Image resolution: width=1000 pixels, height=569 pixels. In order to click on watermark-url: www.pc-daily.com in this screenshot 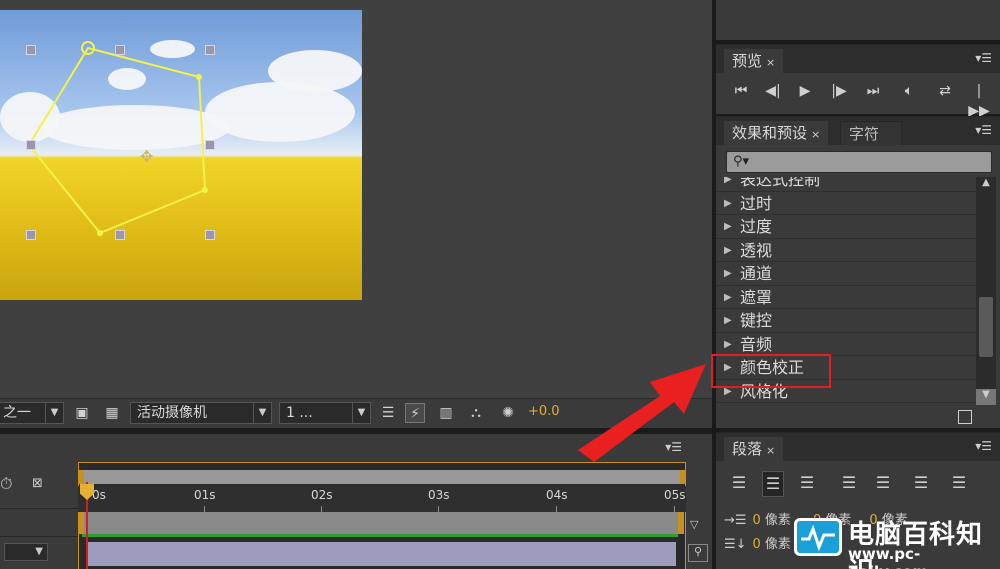, I will do `click(888, 557)`.